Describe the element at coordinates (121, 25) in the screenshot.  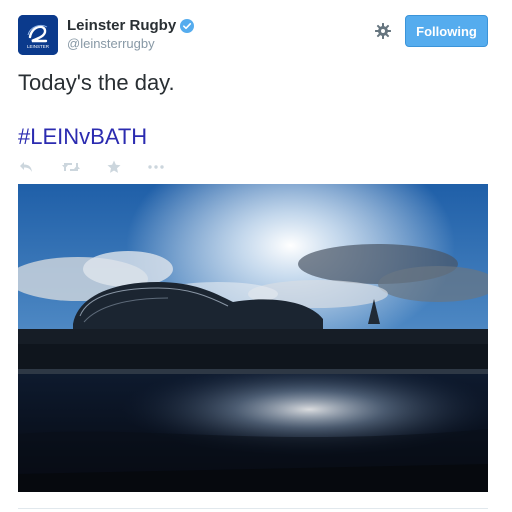
I see `display-name: Leinster Rugby` at that location.